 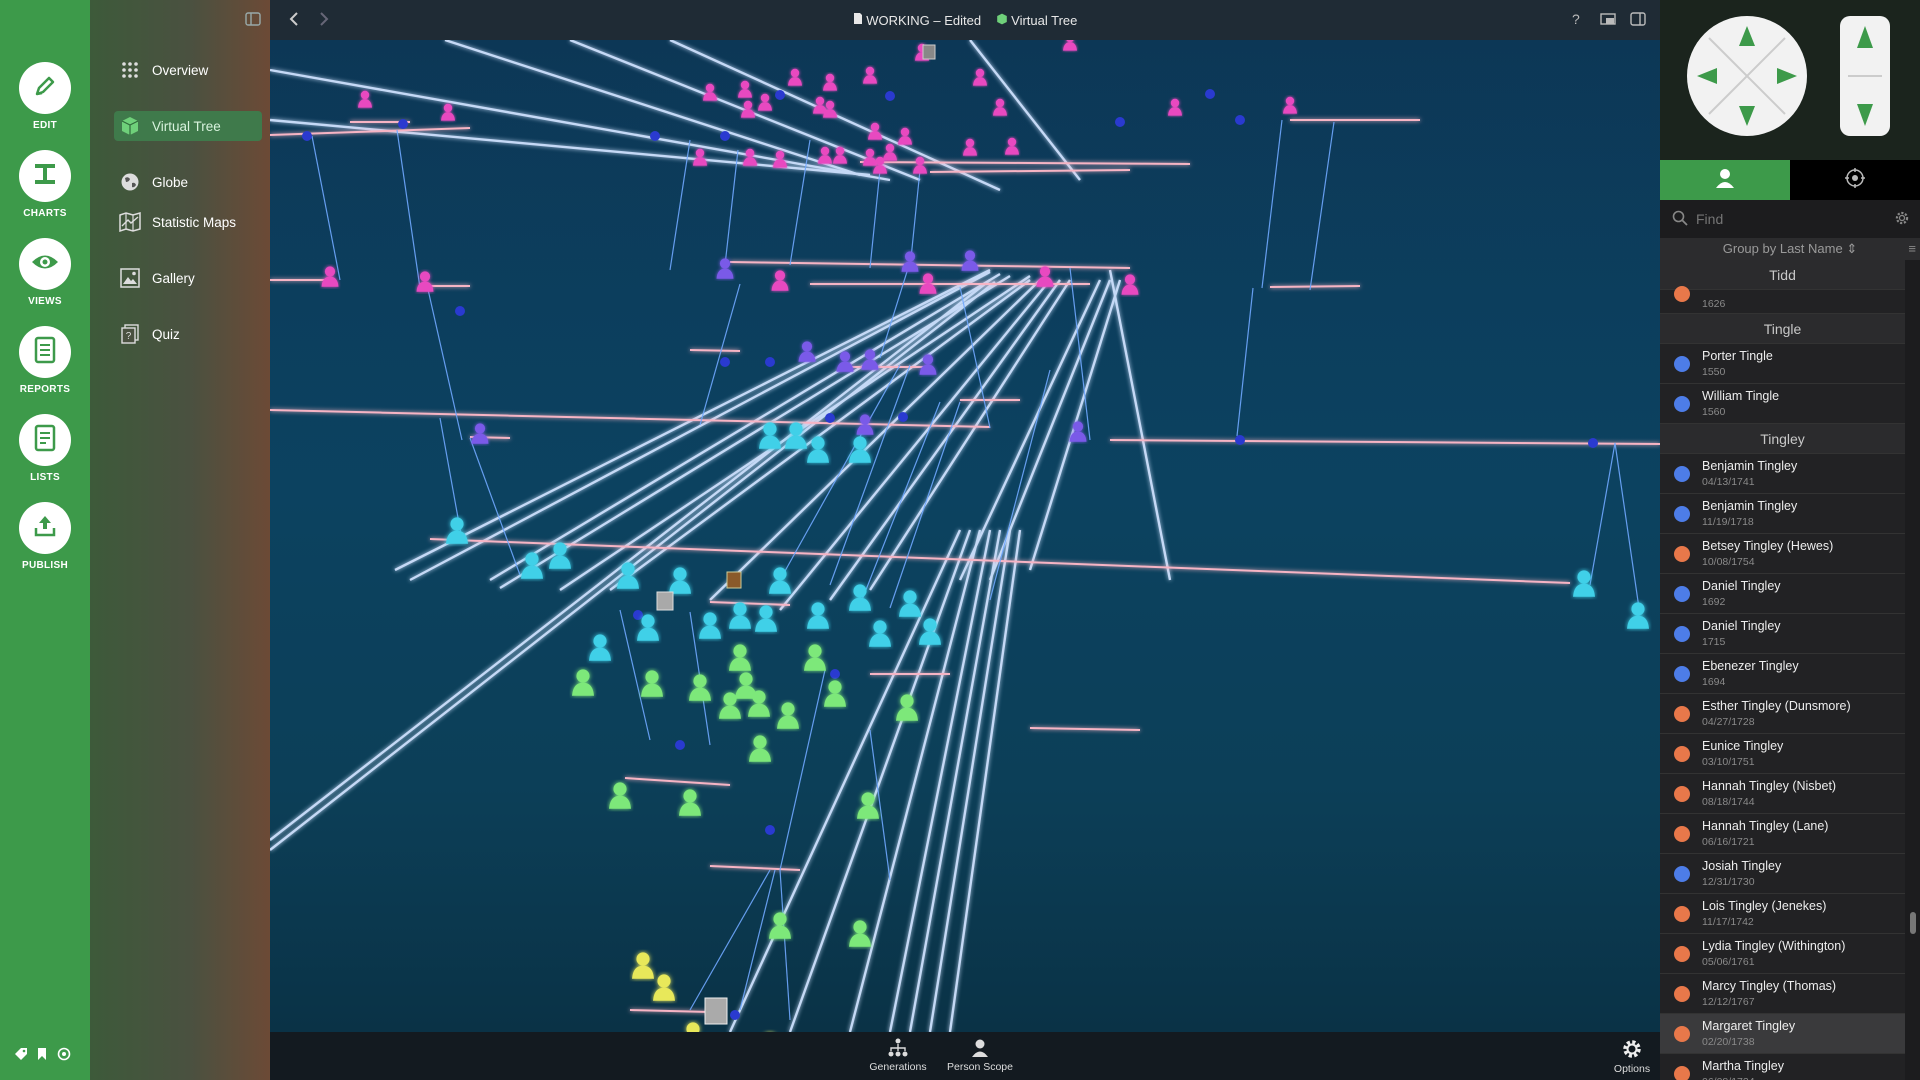 I want to click on list-item: Margaret Tingley 02/20/1738, so click(x=1782, y=1034).